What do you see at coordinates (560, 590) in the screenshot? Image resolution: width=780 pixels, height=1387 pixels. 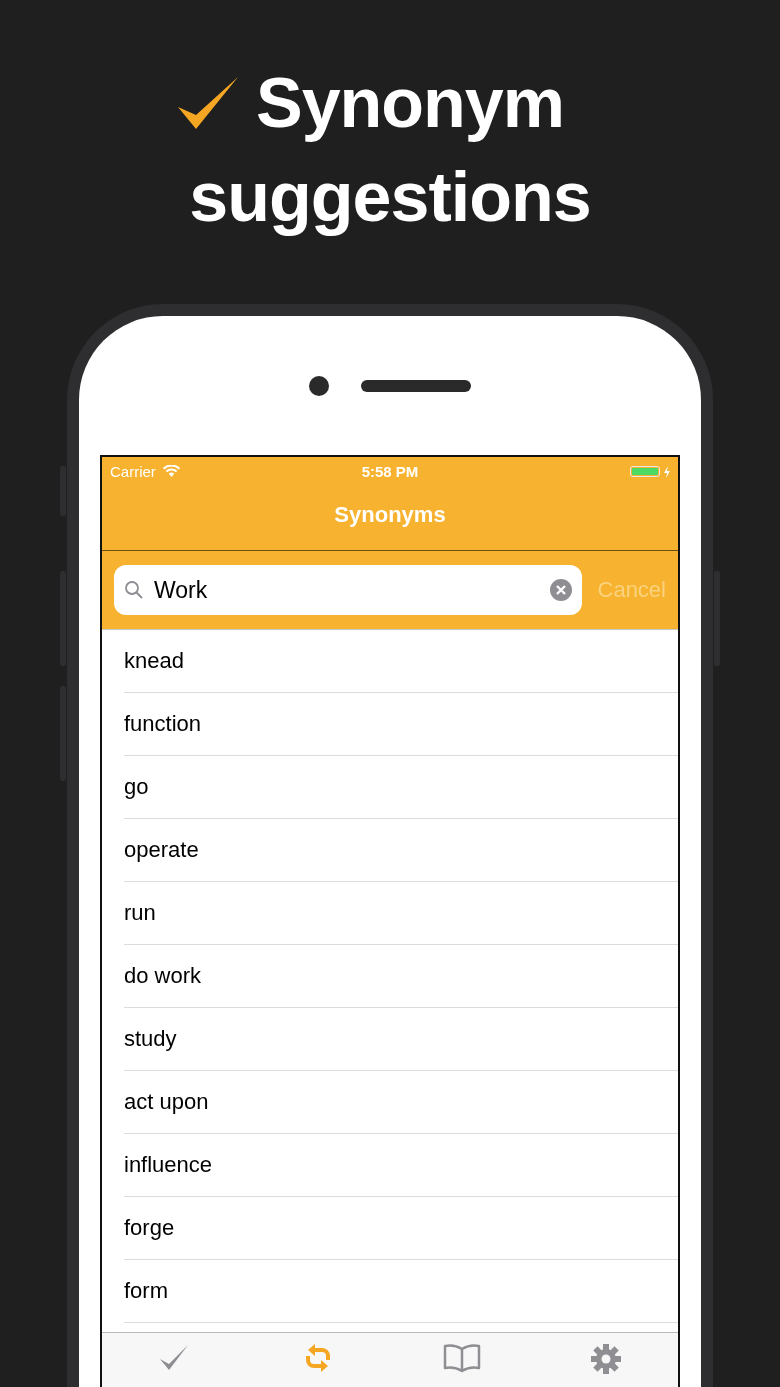 I see `clear-icon` at bounding box center [560, 590].